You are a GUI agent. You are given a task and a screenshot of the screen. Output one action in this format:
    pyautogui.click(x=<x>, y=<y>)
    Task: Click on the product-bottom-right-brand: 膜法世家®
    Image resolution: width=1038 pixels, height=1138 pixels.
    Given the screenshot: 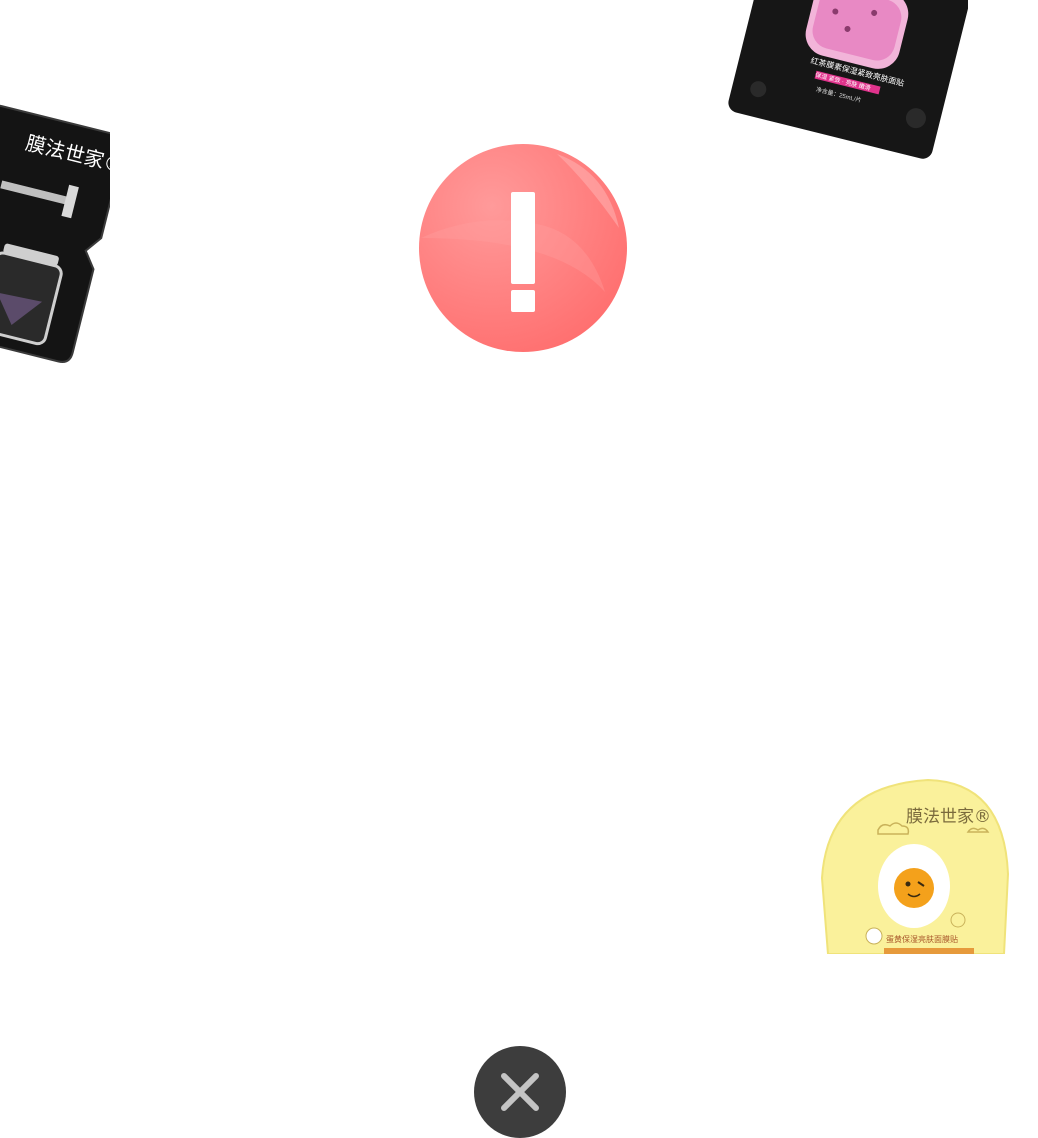 What is the action you would take?
    pyautogui.click(x=948, y=817)
    